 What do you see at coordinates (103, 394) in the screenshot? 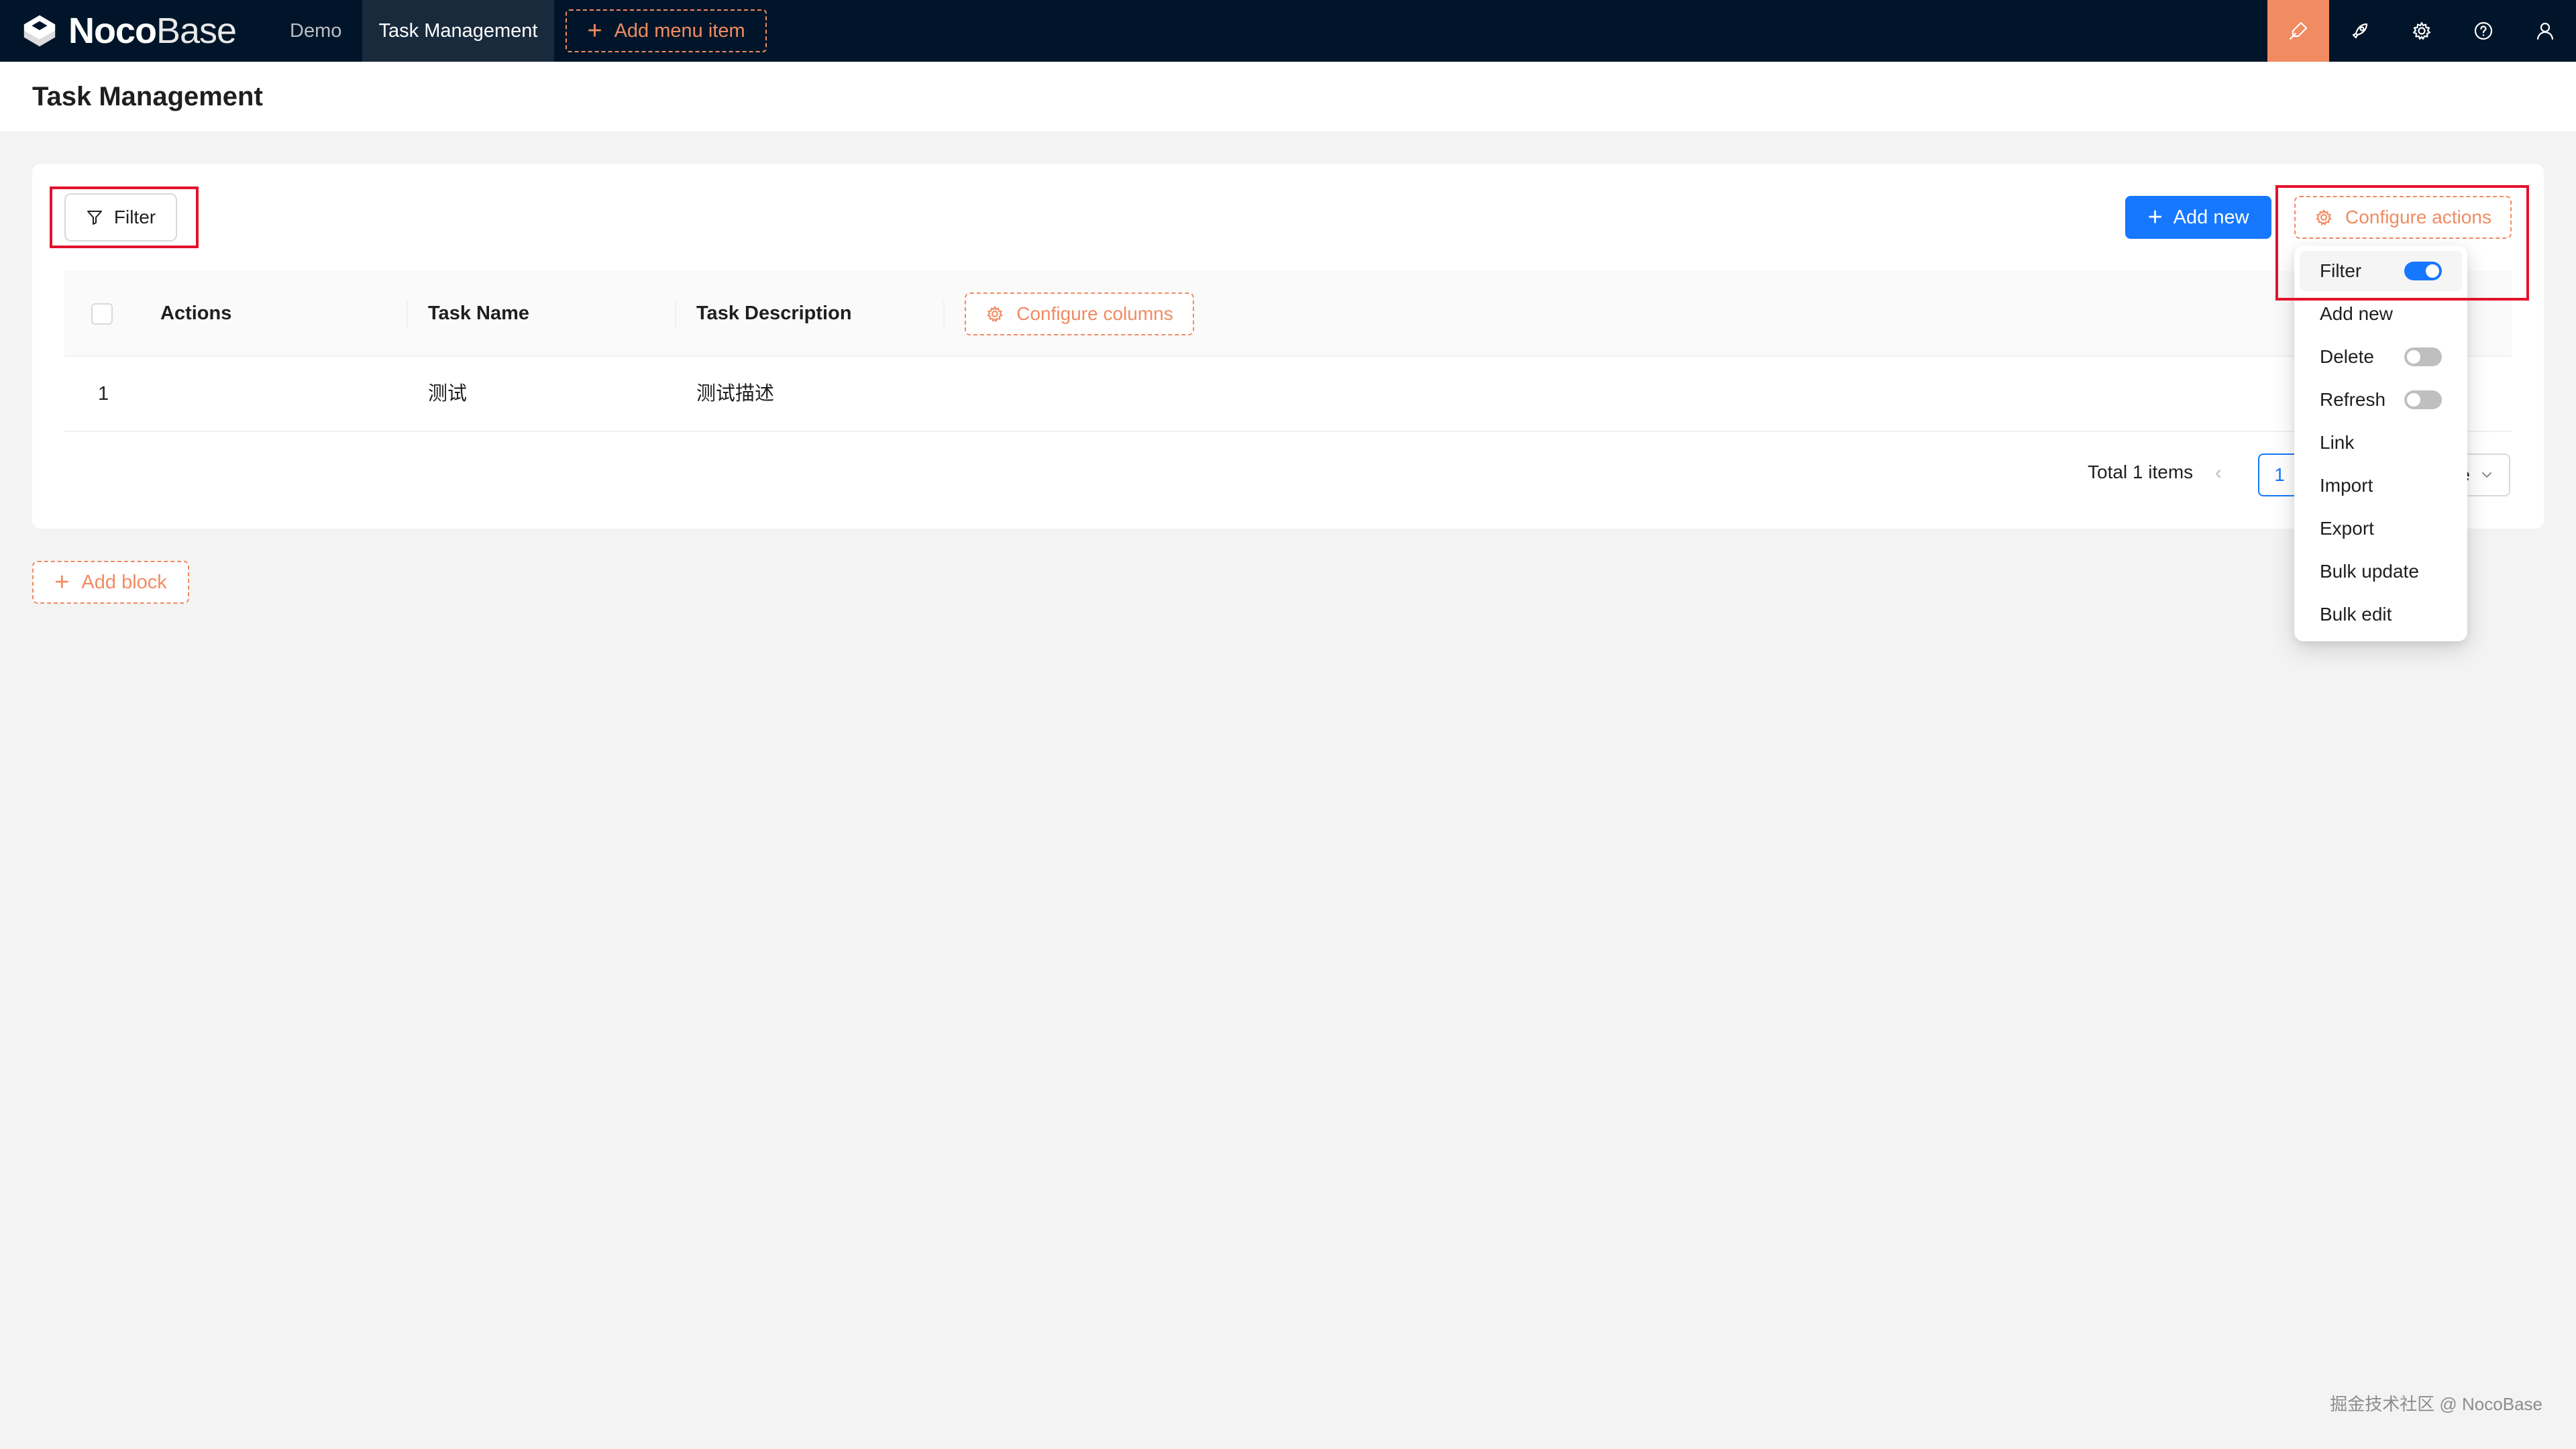
I see `row-index: 1` at bounding box center [103, 394].